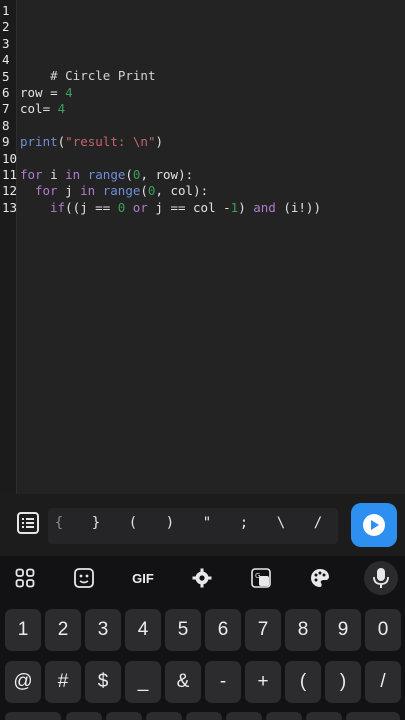 Image resolution: width=405 pixels, height=720 pixels. Describe the element at coordinates (10, 158) in the screenshot. I see `line-number: 10` at that location.